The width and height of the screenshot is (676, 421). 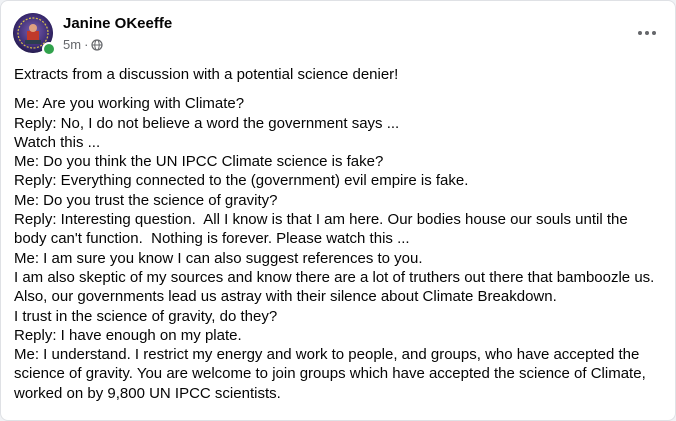 I want to click on post-header: Janine OKeeffe 5m ·, so click(x=338, y=35).